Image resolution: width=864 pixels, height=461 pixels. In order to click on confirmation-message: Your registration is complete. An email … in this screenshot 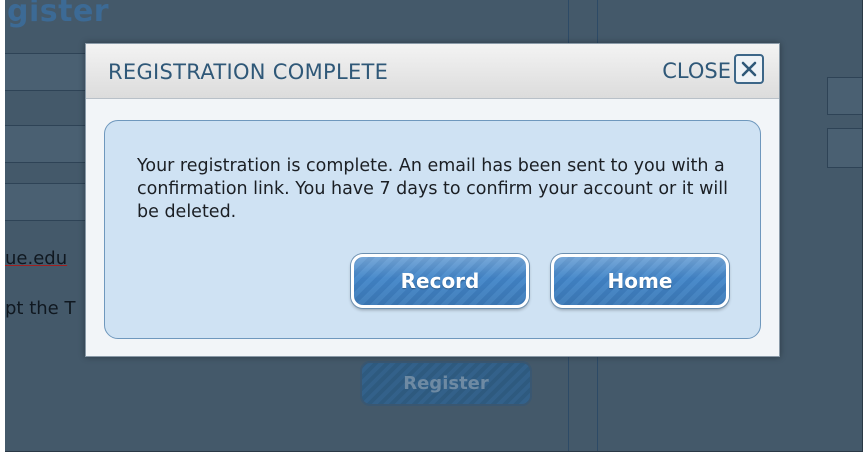, I will do `click(432, 189)`.